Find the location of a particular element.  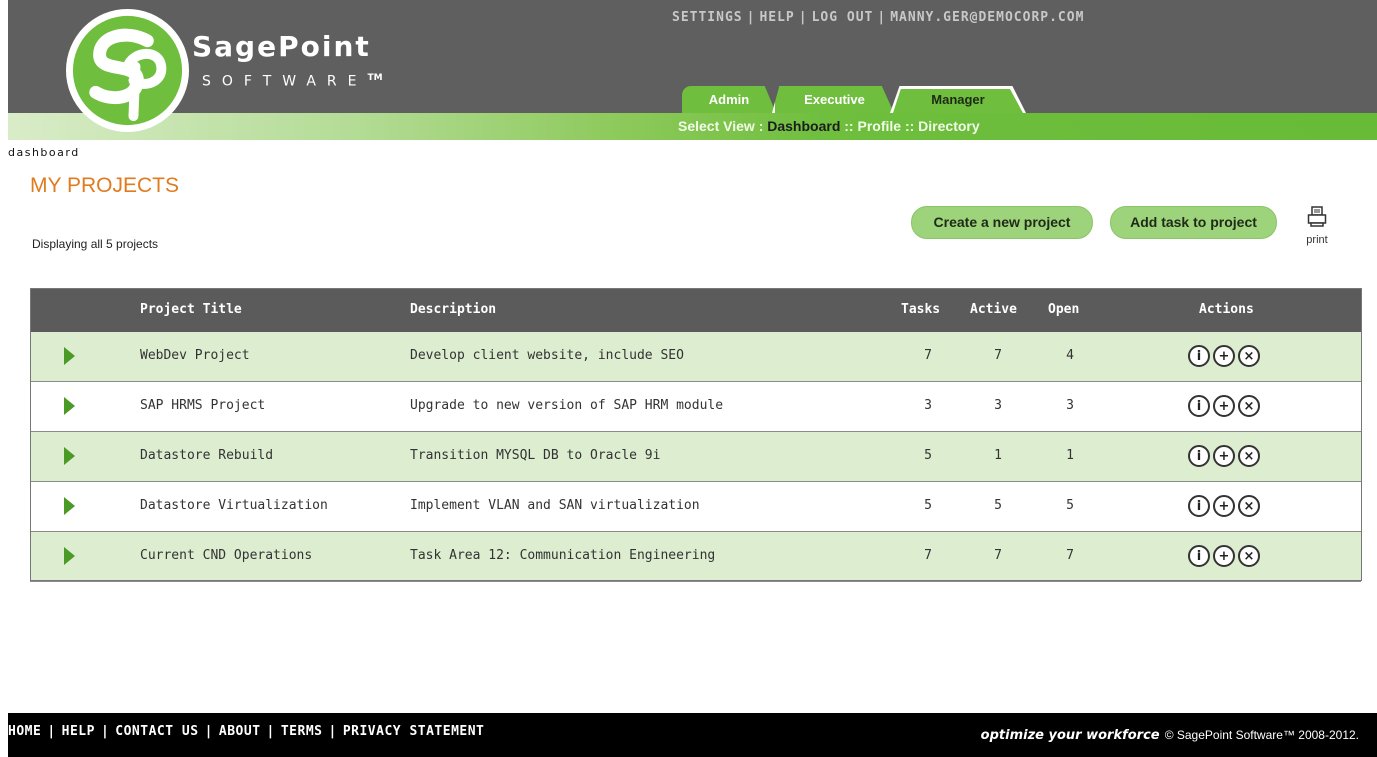

project-description: Upgrade to new version of SAP HRM module is located at coordinates (567, 405).